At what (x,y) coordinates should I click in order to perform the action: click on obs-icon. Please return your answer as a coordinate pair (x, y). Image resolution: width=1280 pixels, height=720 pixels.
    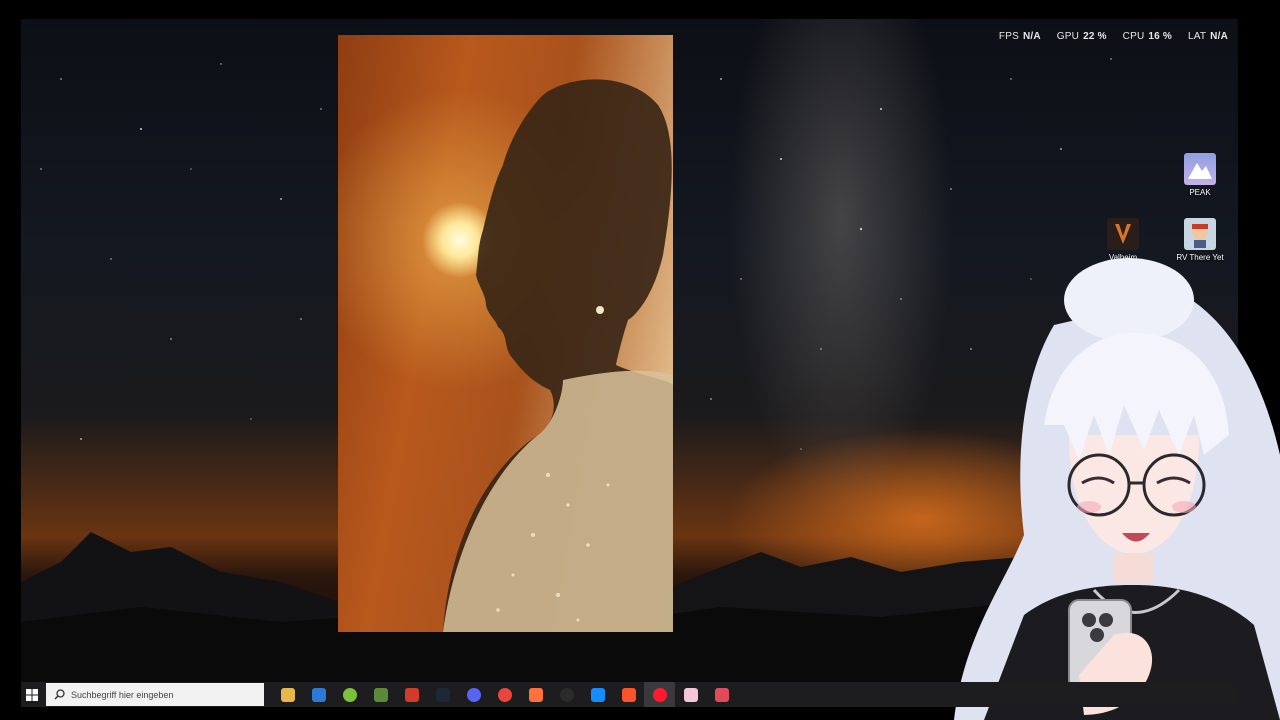
    Looking at the image, I should click on (566, 694).